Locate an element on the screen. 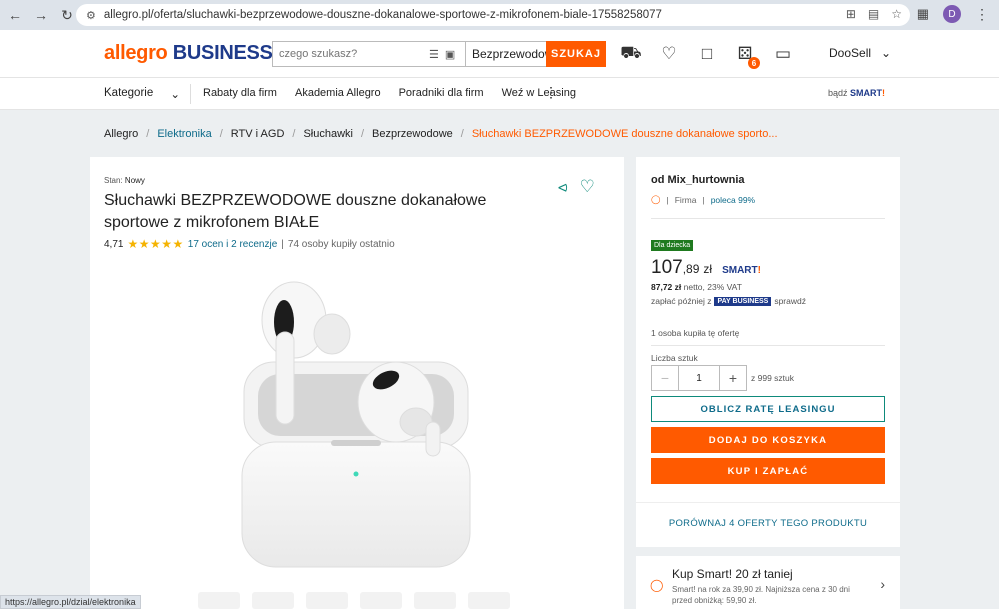 Image resolution: width=999 pixels, height=609 pixels. kid-badge: Dla dziecka is located at coordinates (672, 245).